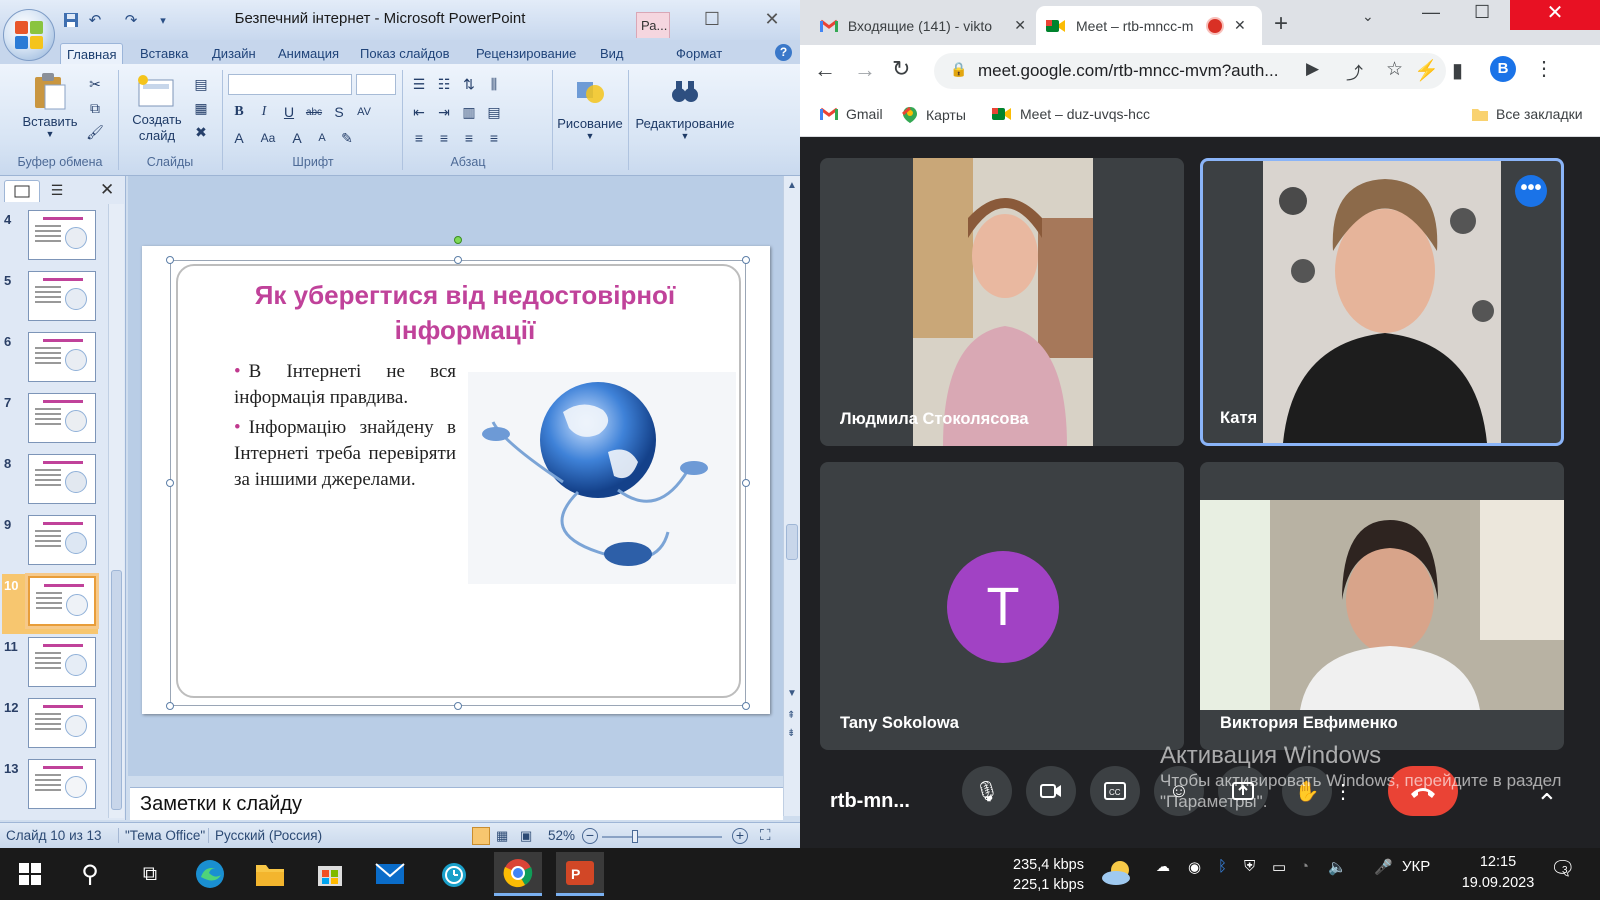 This screenshot has width=1600, height=900. What do you see at coordinates (772, 19) in the screenshot?
I see `close-icon: ✕` at bounding box center [772, 19].